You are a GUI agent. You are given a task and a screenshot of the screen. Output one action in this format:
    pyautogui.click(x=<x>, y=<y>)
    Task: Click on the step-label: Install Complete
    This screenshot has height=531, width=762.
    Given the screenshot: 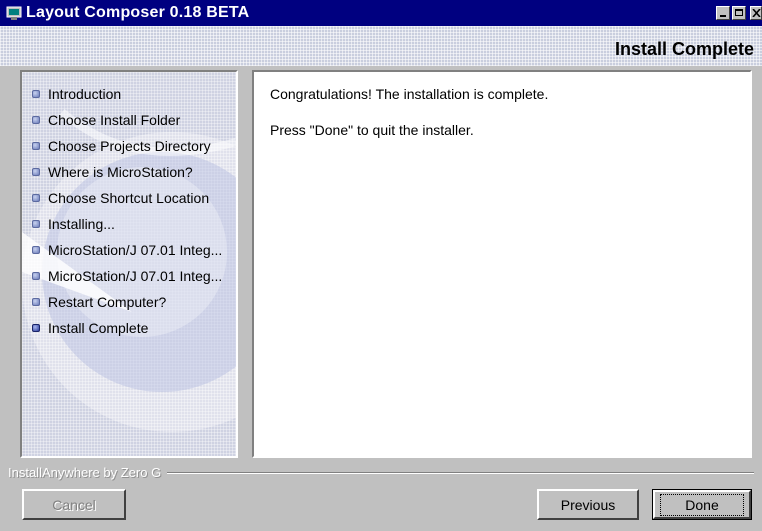 What is the action you would take?
    pyautogui.click(x=98, y=328)
    